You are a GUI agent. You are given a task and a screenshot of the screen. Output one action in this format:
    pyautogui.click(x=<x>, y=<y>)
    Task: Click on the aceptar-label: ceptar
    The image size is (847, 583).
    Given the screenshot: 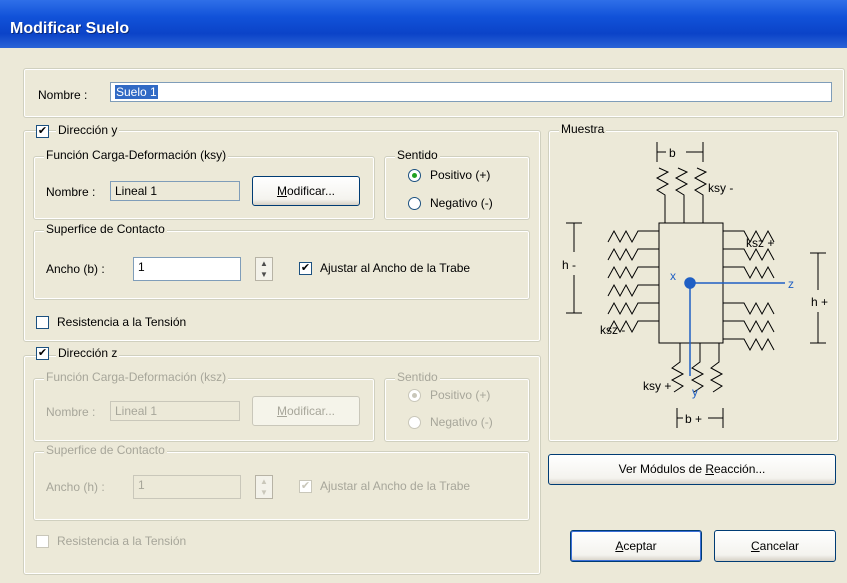 What is the action you would take?
    pyautogui.click(x=640, y=546)
    